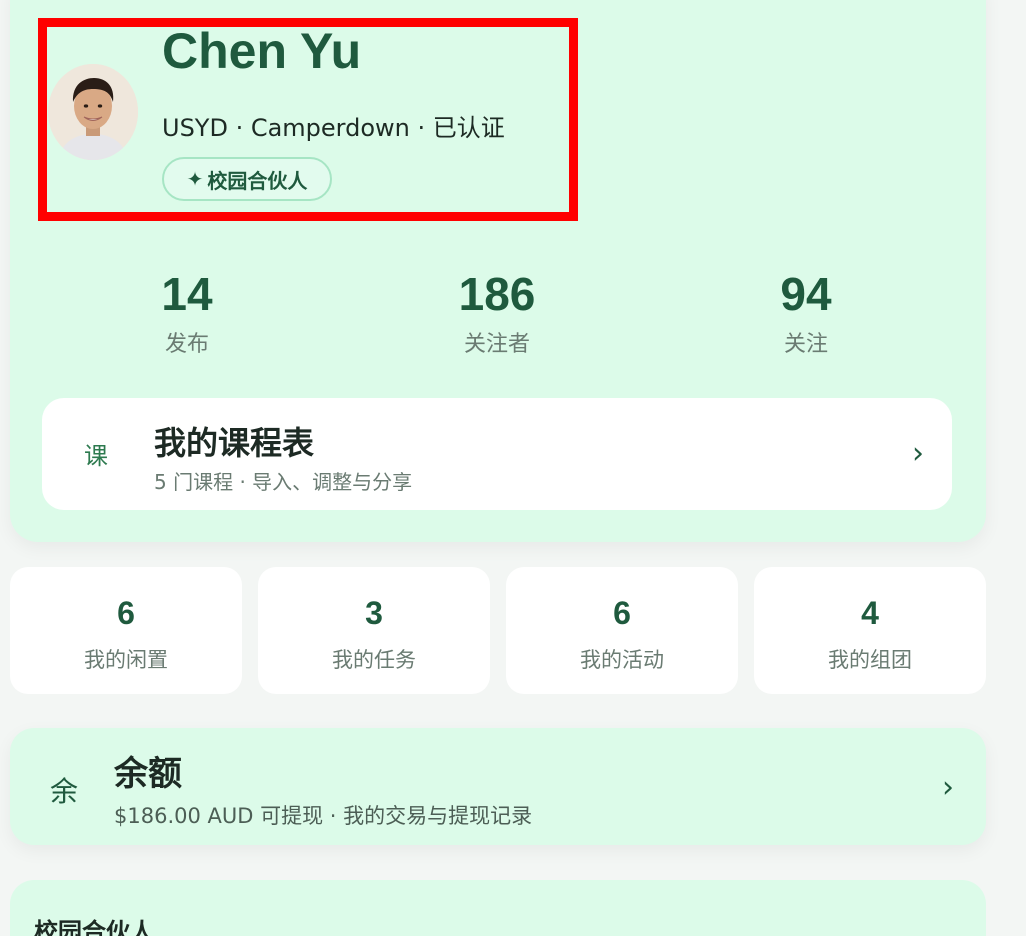 This screenshot has height=936, width=1026. What do you see at coordinates (323, 816) in the screenshot?
I see `balance-subtitle: $186.00 AUD 可提现 · 我的交易与提现记录` at bounding box center [323, 816].